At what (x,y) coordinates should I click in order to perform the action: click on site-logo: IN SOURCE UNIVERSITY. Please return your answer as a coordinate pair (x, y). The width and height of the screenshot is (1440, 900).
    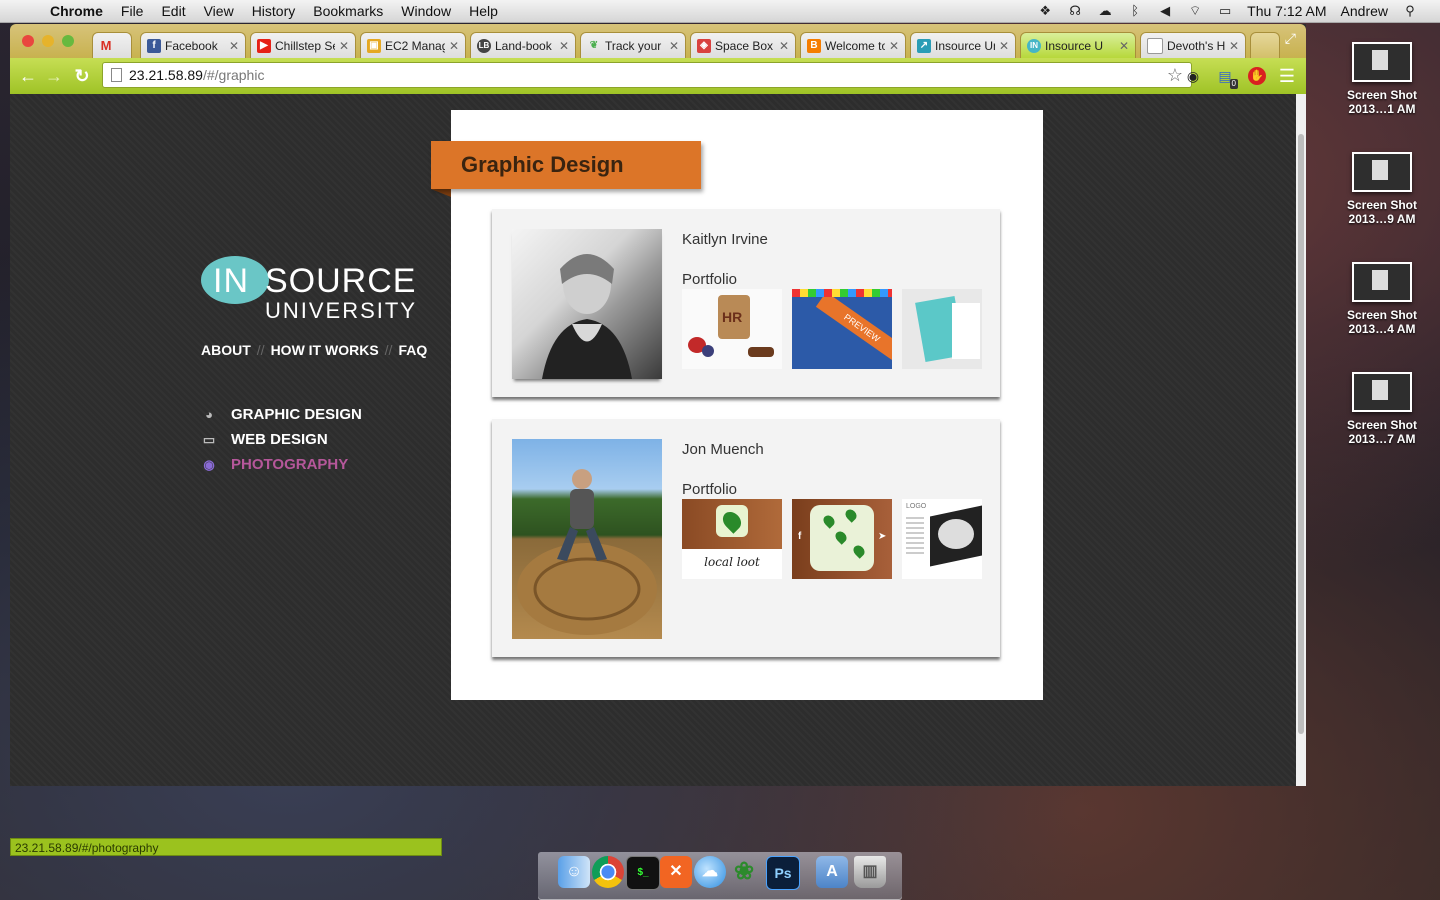
    Looking at the image, I should click on (308, 289).